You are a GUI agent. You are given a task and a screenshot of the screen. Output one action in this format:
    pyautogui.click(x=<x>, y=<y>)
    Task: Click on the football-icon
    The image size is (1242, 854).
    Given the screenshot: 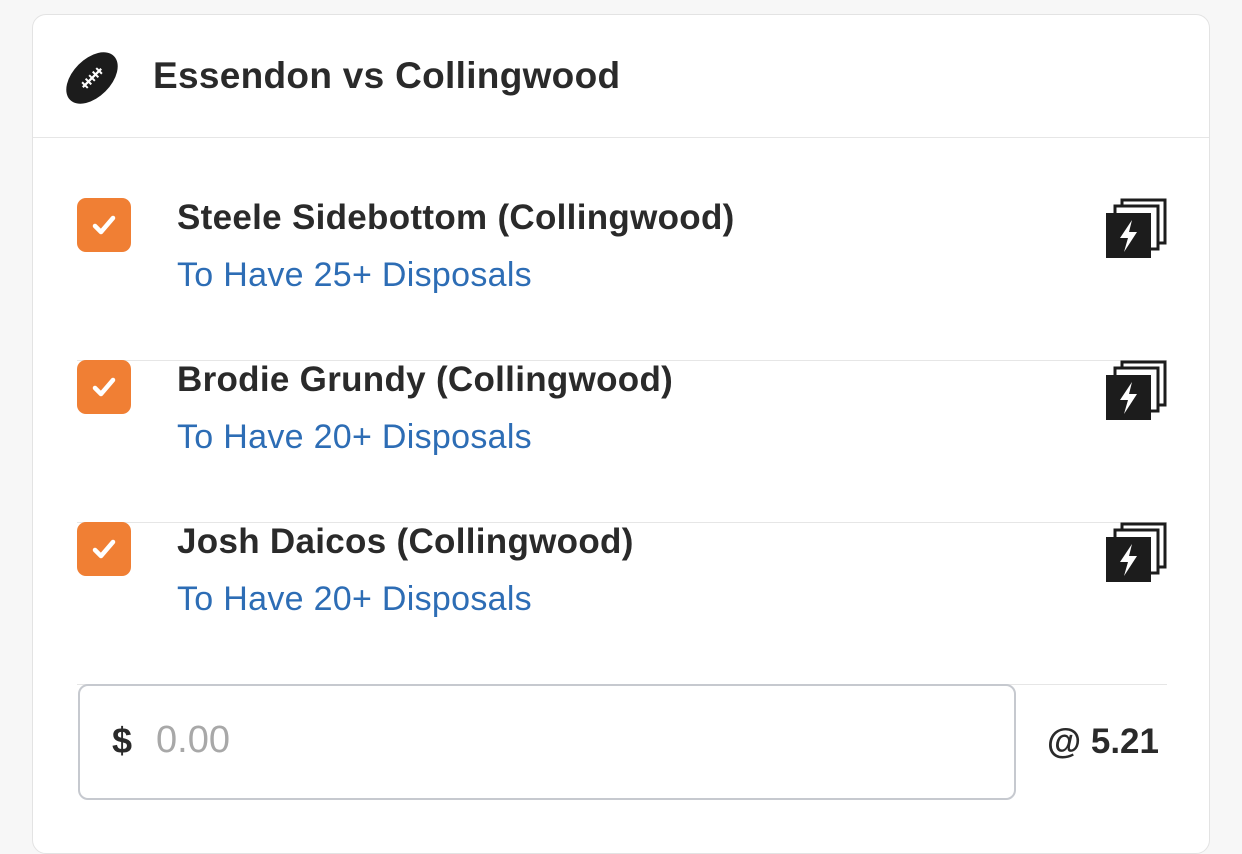 What is the action you would take?
    pyautogui.click(x=92, y=78)
    